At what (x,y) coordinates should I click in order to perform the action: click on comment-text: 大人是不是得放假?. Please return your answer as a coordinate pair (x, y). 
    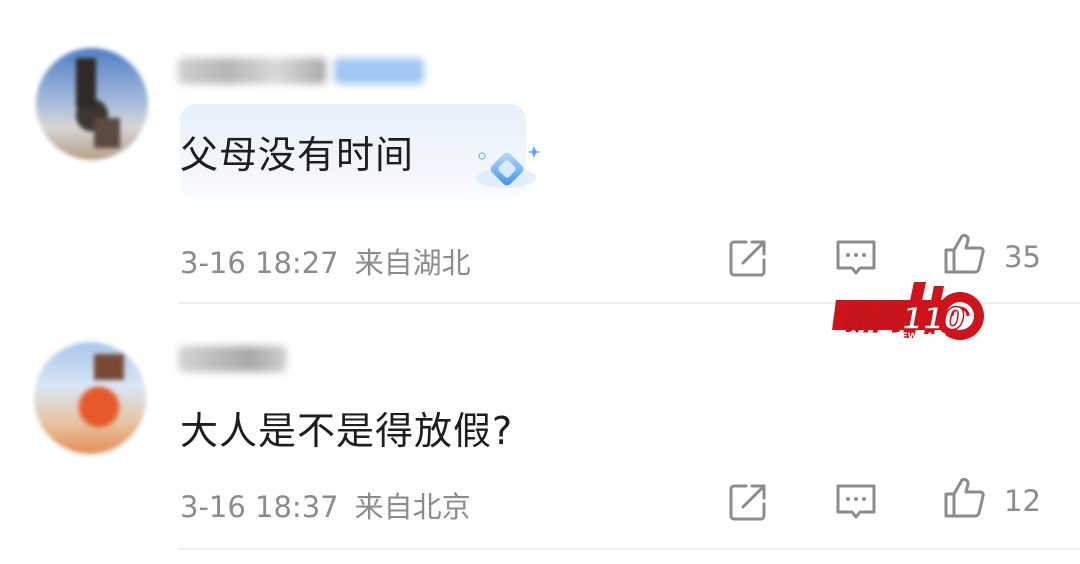
    Looking at the image, I should click on (347, 431).